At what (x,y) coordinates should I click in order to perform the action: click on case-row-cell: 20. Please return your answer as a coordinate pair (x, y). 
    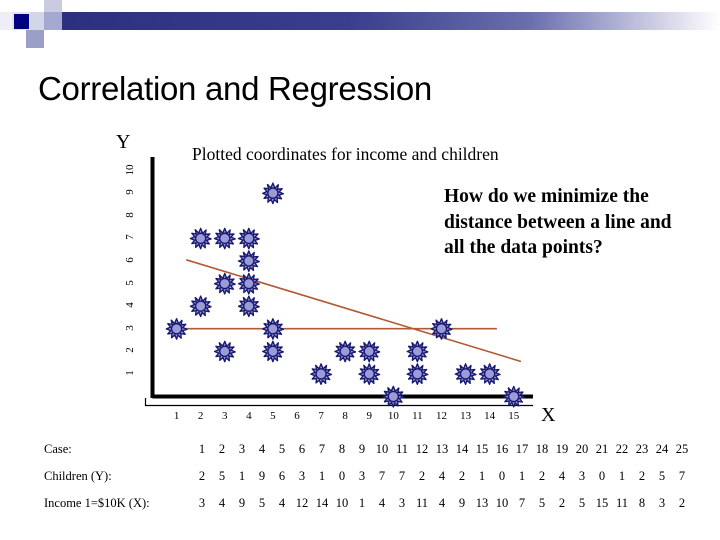
    Looking at the image, I should click on (582, 449).